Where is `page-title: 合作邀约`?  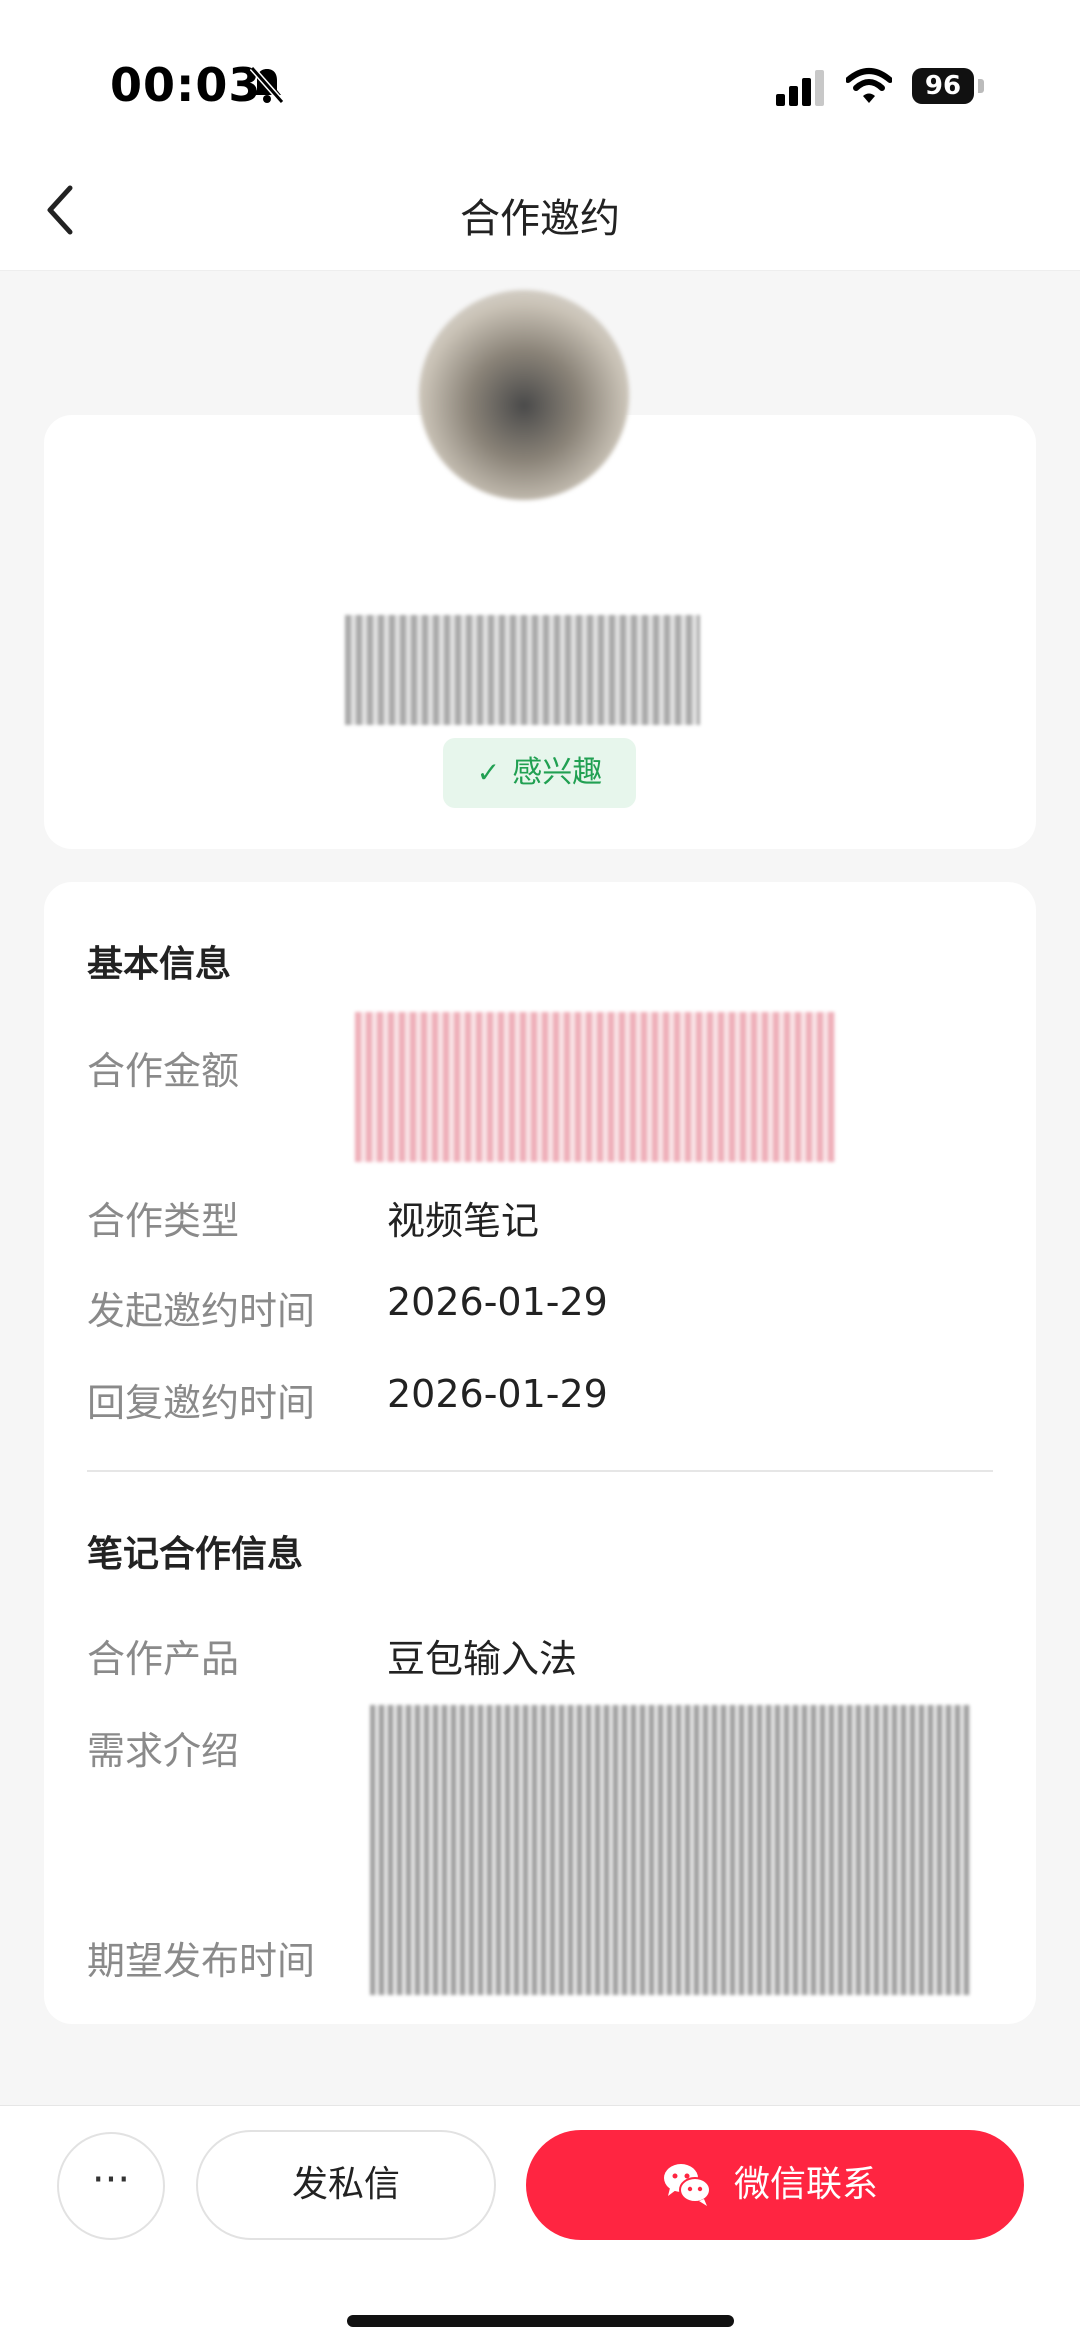 page-title: 合作邀约 is located at coordinates (540, 219).